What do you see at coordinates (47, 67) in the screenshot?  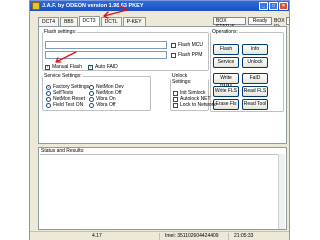 I see `manual-flash-box: ✓` at bounding box center [47, 67].